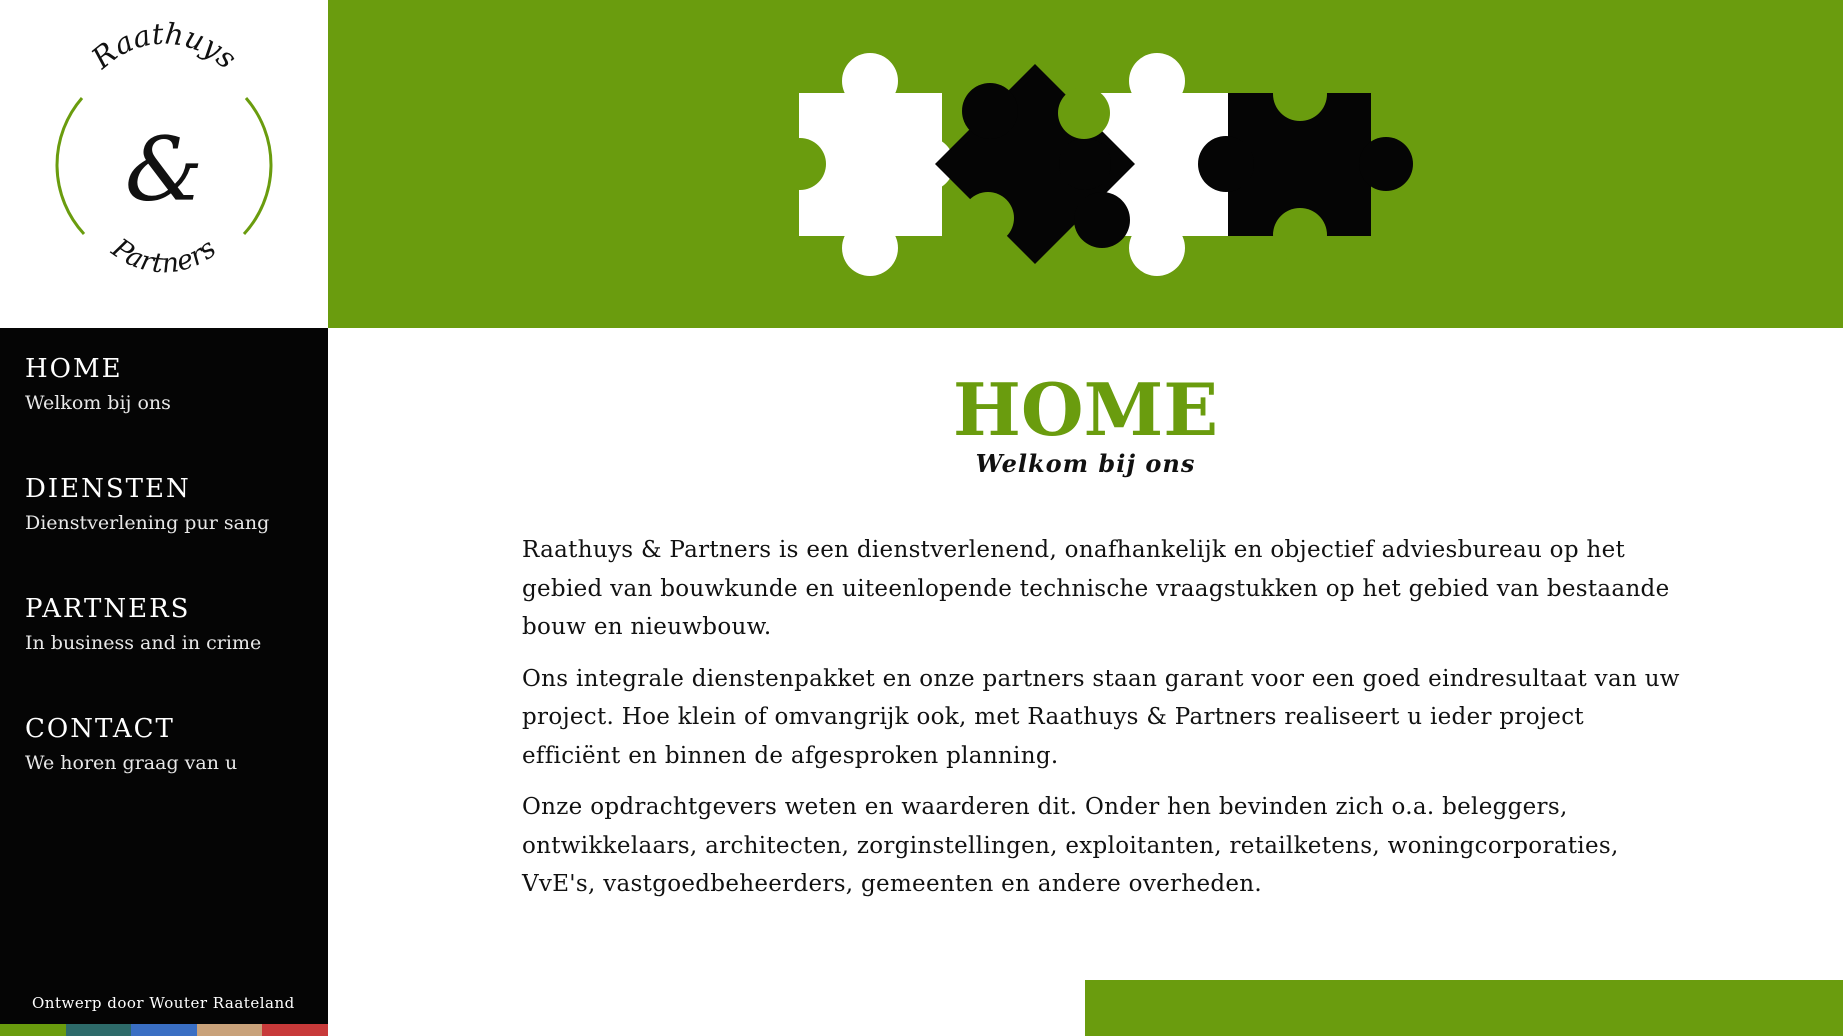  I want to click on nav-item-title: PARTNERS, so click(108, 609).